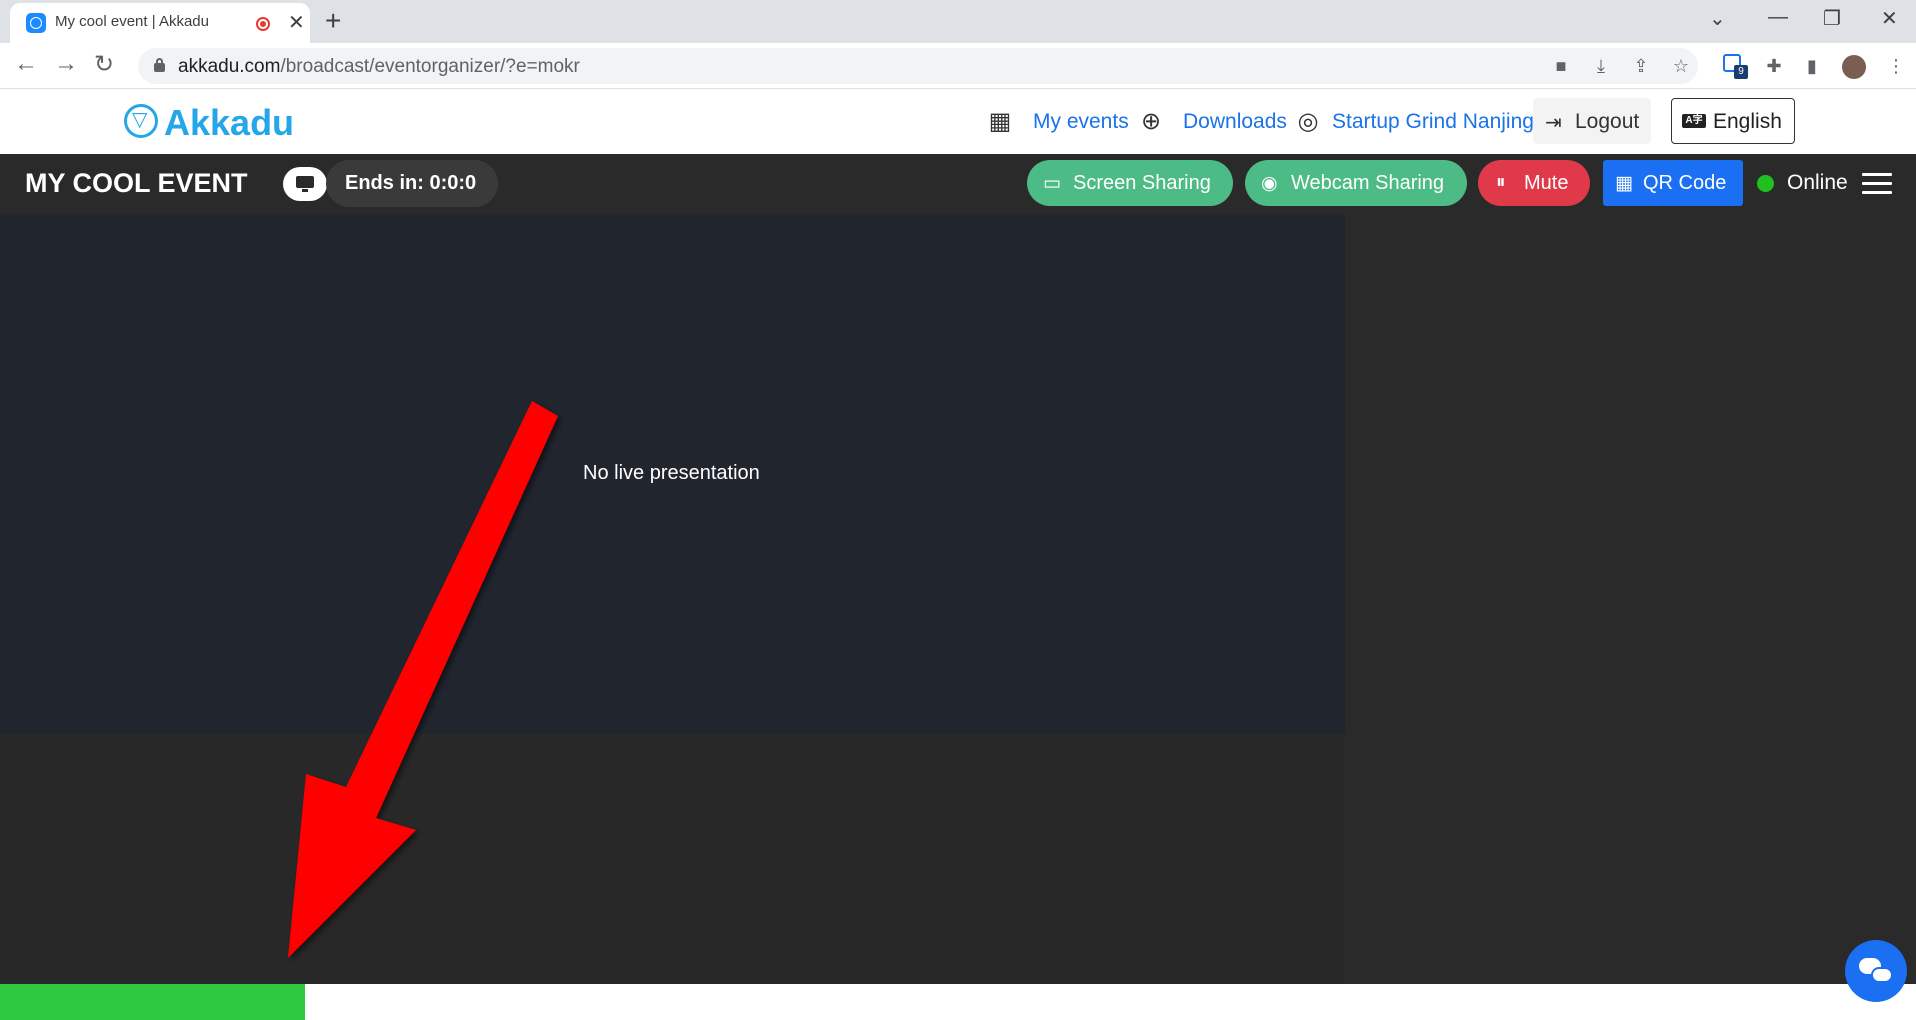  I want to click on hamburger-menu-icon, so click(1877, 184).